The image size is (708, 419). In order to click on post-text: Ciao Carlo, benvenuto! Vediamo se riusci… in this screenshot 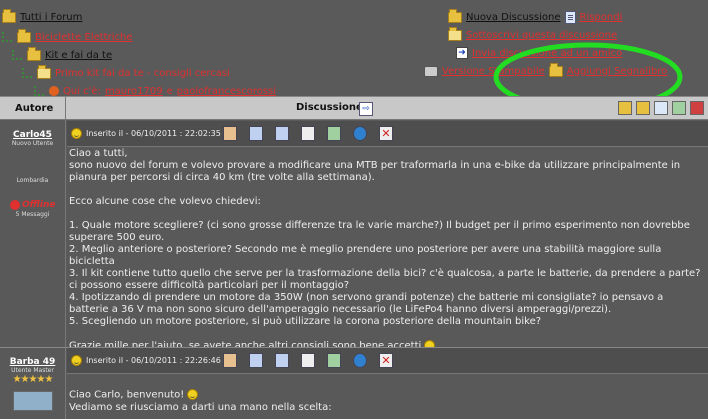, I will do `click(385, 401)`.